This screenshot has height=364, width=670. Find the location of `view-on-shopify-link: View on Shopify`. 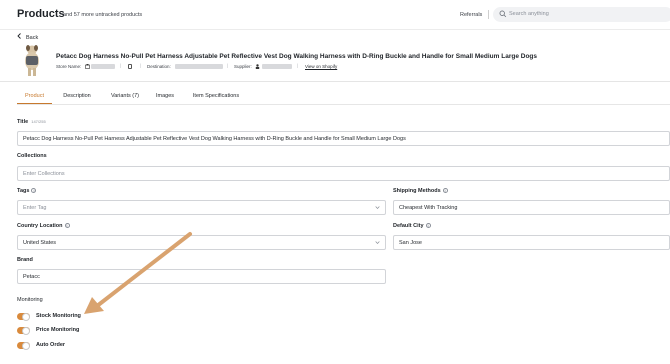

view-on-shopify-link: View on Shopify is located at coordinates (321, 66).